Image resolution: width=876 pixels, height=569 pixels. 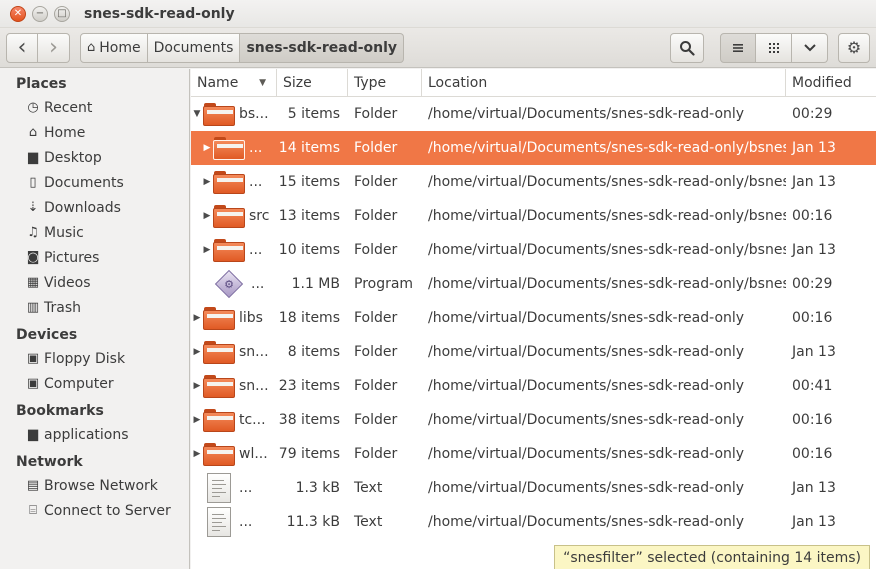 What do you see at coordinates (604, 83) in the screenshot?
I see `column-header-location: Location` at bounding box center [604, 83].